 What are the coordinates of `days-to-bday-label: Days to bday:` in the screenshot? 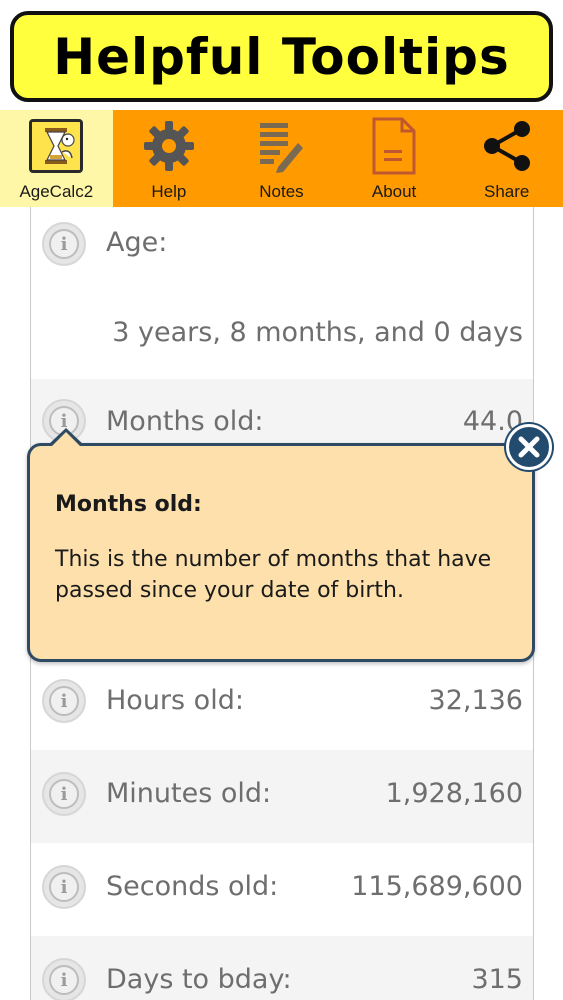 It's located at (199, 979).